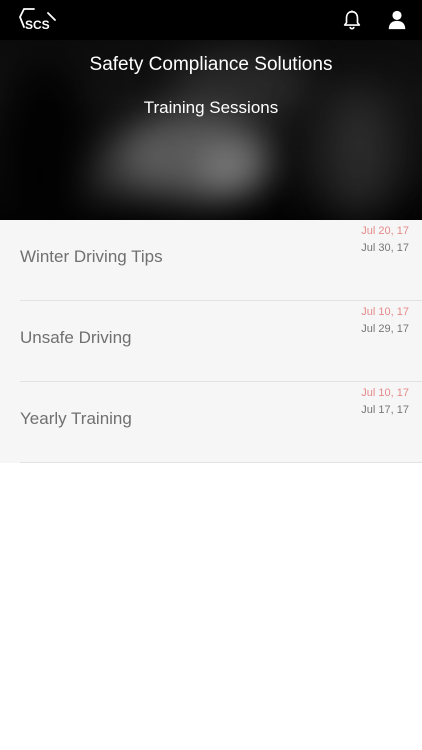 The width and height of the screenshot is (422, 750). What do you see at coordinates (385, 329) in the screenshot?
I see `session-date-secondary: Jul 29, 17` at bounding box center [385, 329].